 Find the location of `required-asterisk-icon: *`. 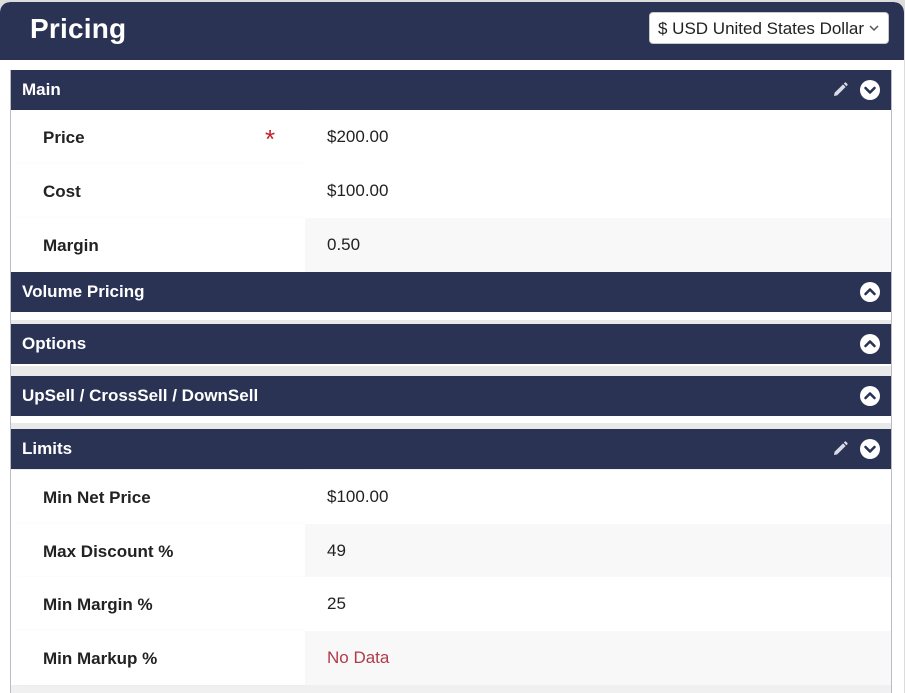

required-asterisk-icon: * is located at coordinates (270, 139).